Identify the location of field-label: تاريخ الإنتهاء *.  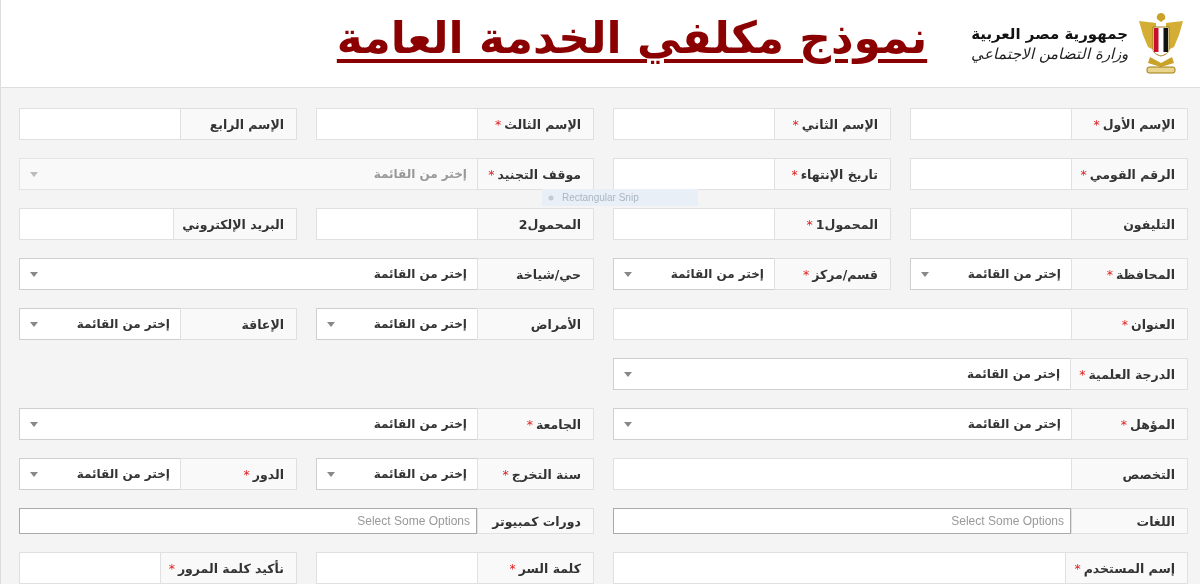
(832, 174).